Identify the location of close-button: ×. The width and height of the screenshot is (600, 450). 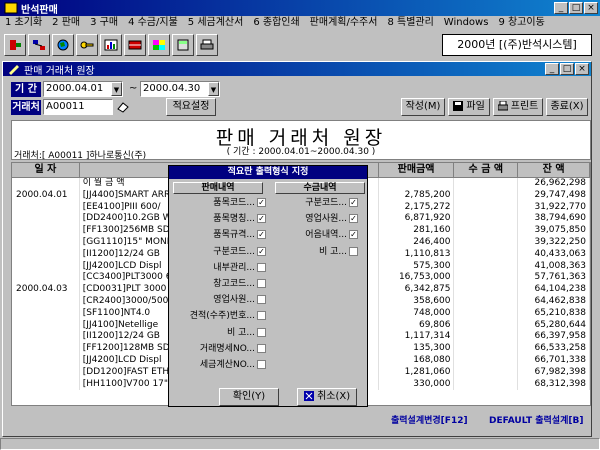
(591, 8).